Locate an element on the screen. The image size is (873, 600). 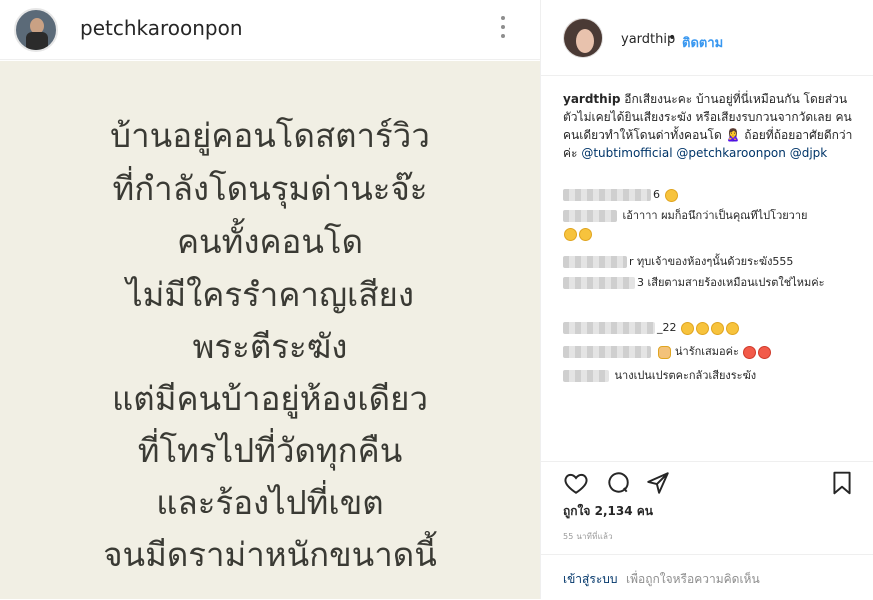
comment-item: 3 เสียตามสายร้องเหมือนเปรตใช่ไหมค่ะ is located at coordinates (711, 283).